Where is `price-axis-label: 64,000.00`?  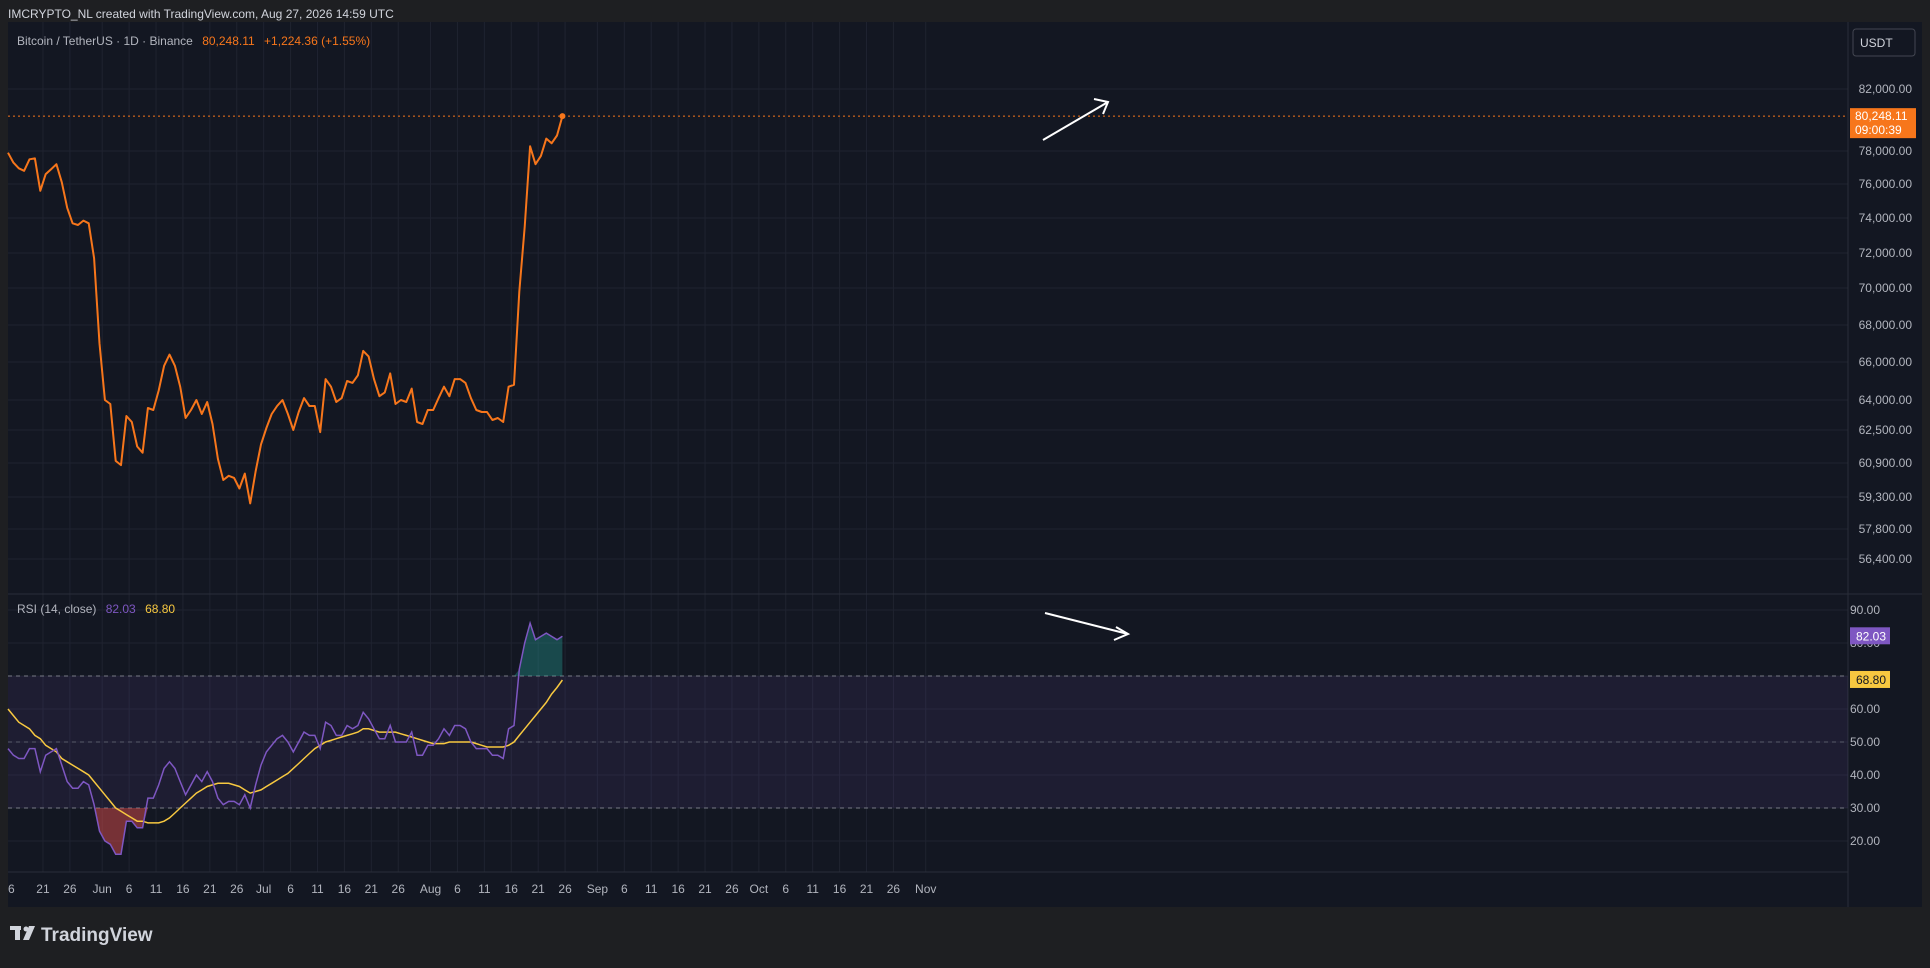 price-axis-label: 64,000.00 is located at coordinates (1886, 400).